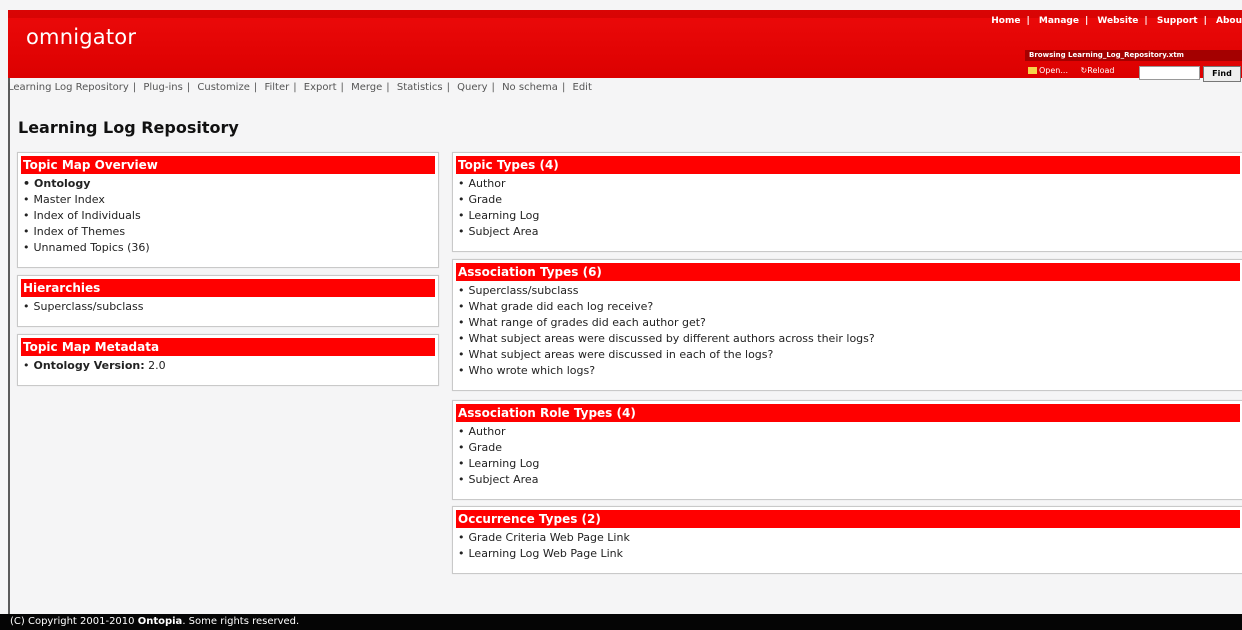  Describe the element at coordinates (850, 464) in the screenshot. I see `role-type-learning-log: Learning Log` at that location.